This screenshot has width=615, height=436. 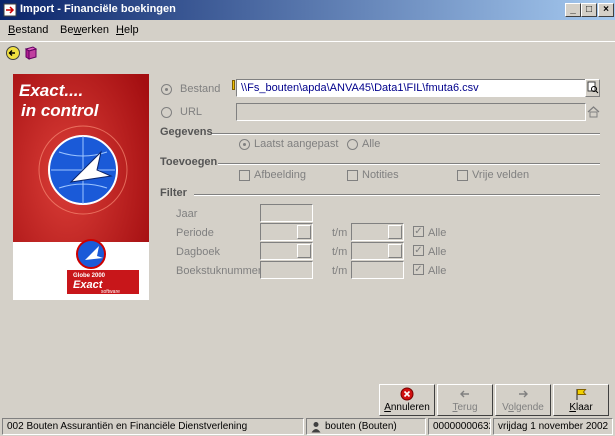 What do you see at coordinates (307, 30) in the screenshot?
I see `menu-bar: Bestand Bewerken Help` at bounding box center [307, 30].